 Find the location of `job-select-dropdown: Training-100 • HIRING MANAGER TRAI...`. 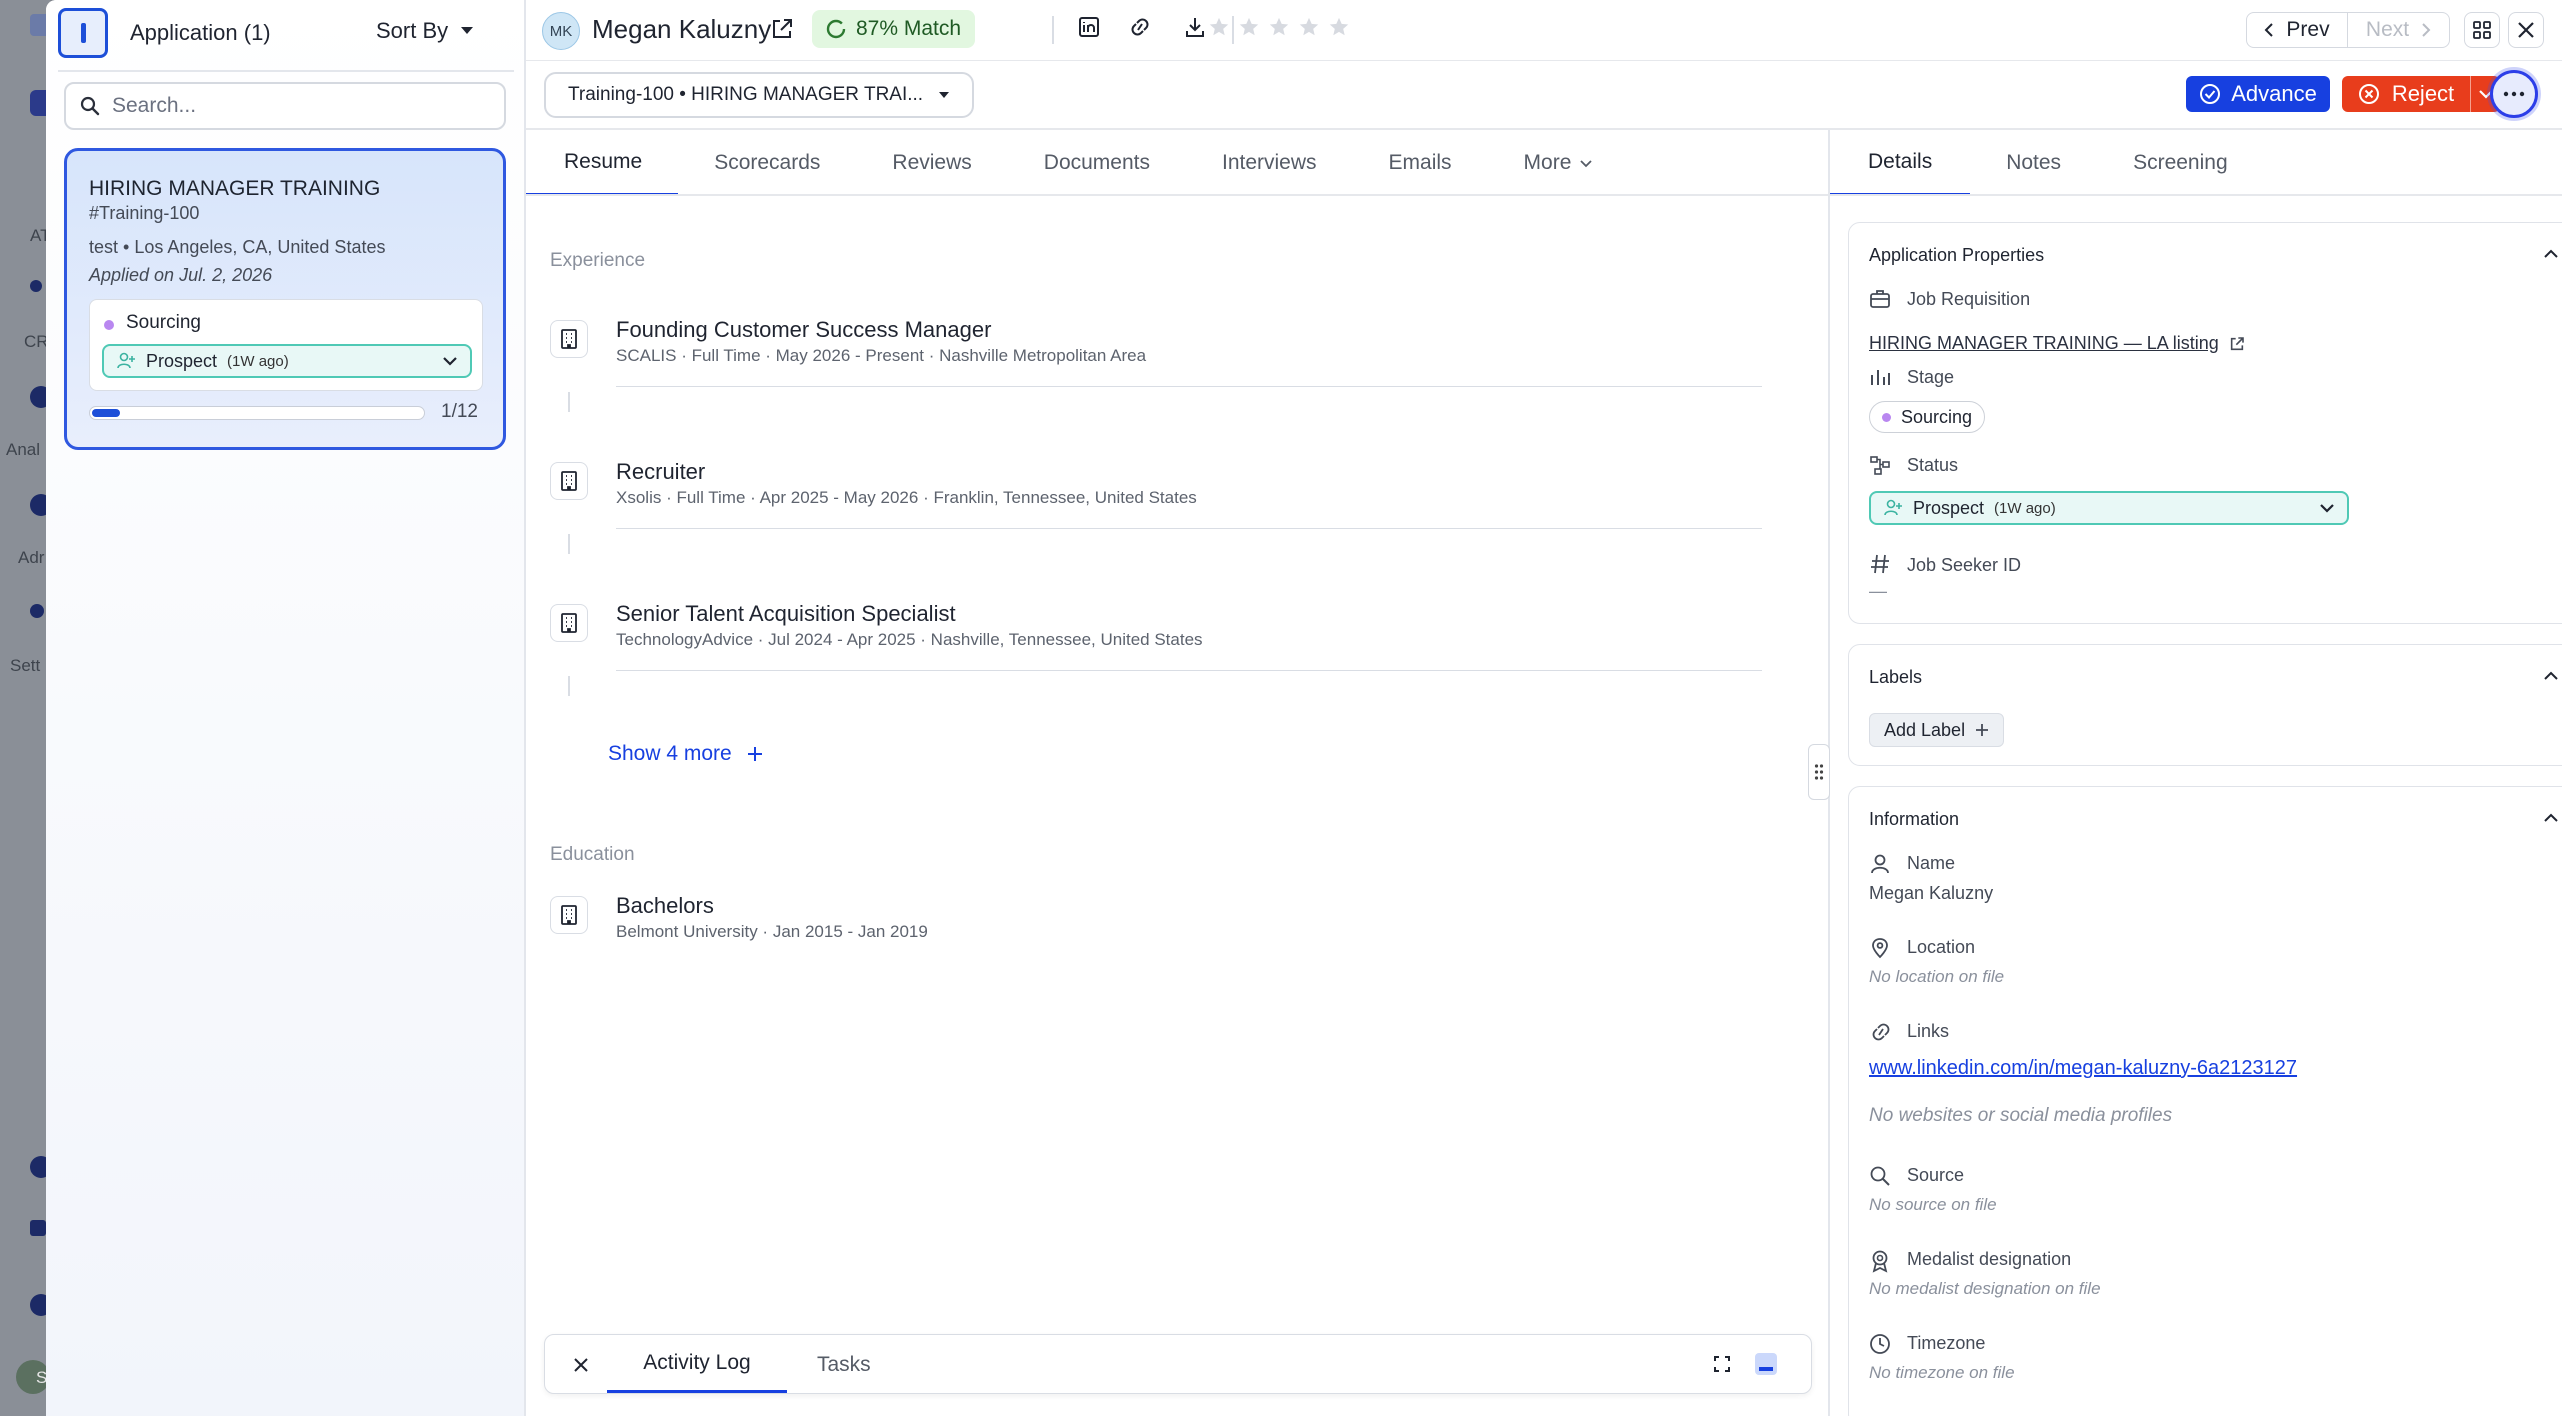

job-select-dropdown: Training-100 • HIRING MANAGER TRAI... is located at coordinates (759, 95).